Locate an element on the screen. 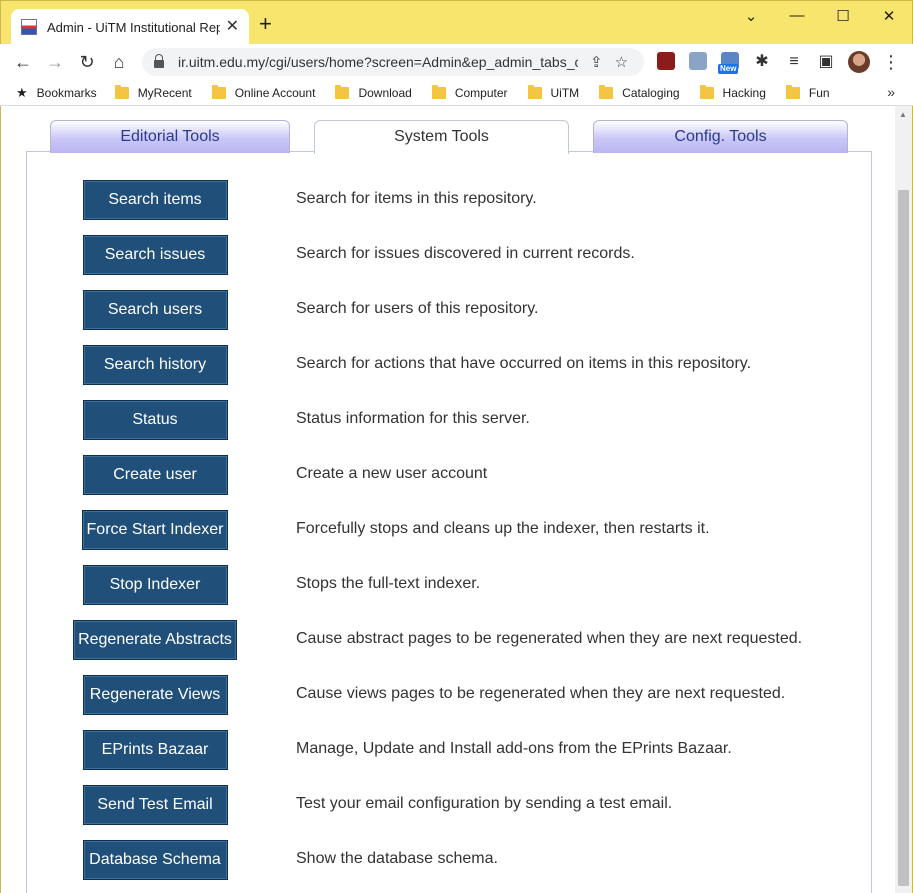 Image resolution: width=913 pixels, height=893 pixels. scrollbar-thumb is located at coordinates (903, 538).